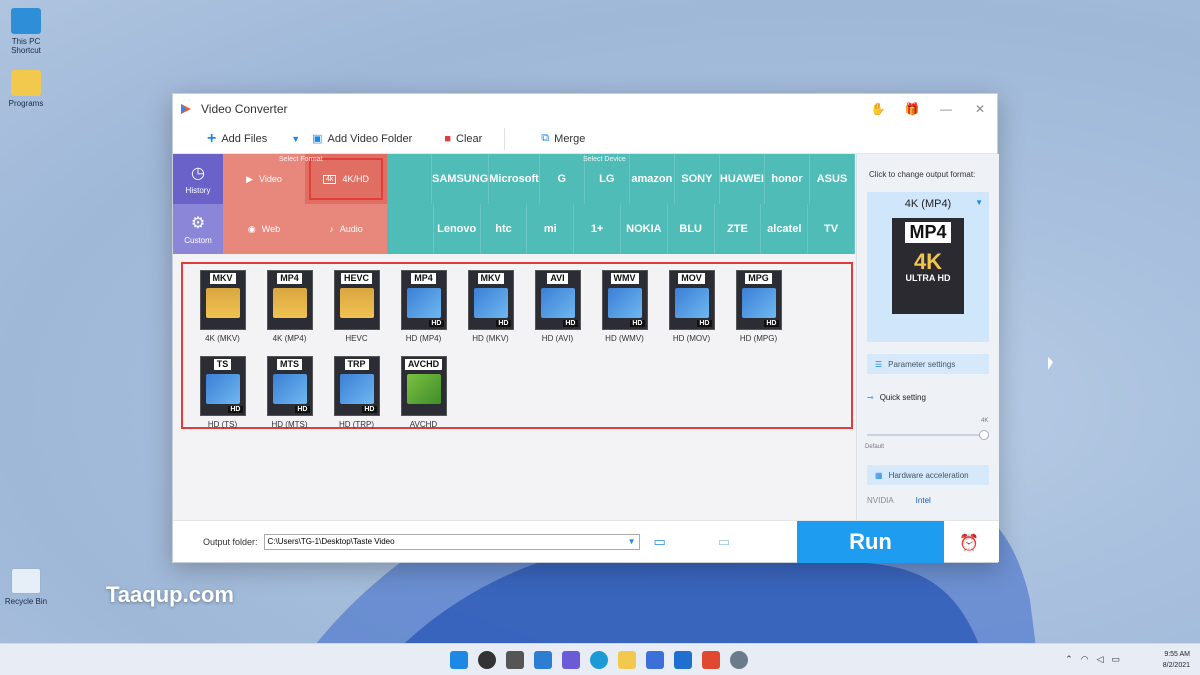  Describe the element at coordinates (557, 313) in the screenshot. I see `format-item: AVI HD HD (AVI)` at that location.